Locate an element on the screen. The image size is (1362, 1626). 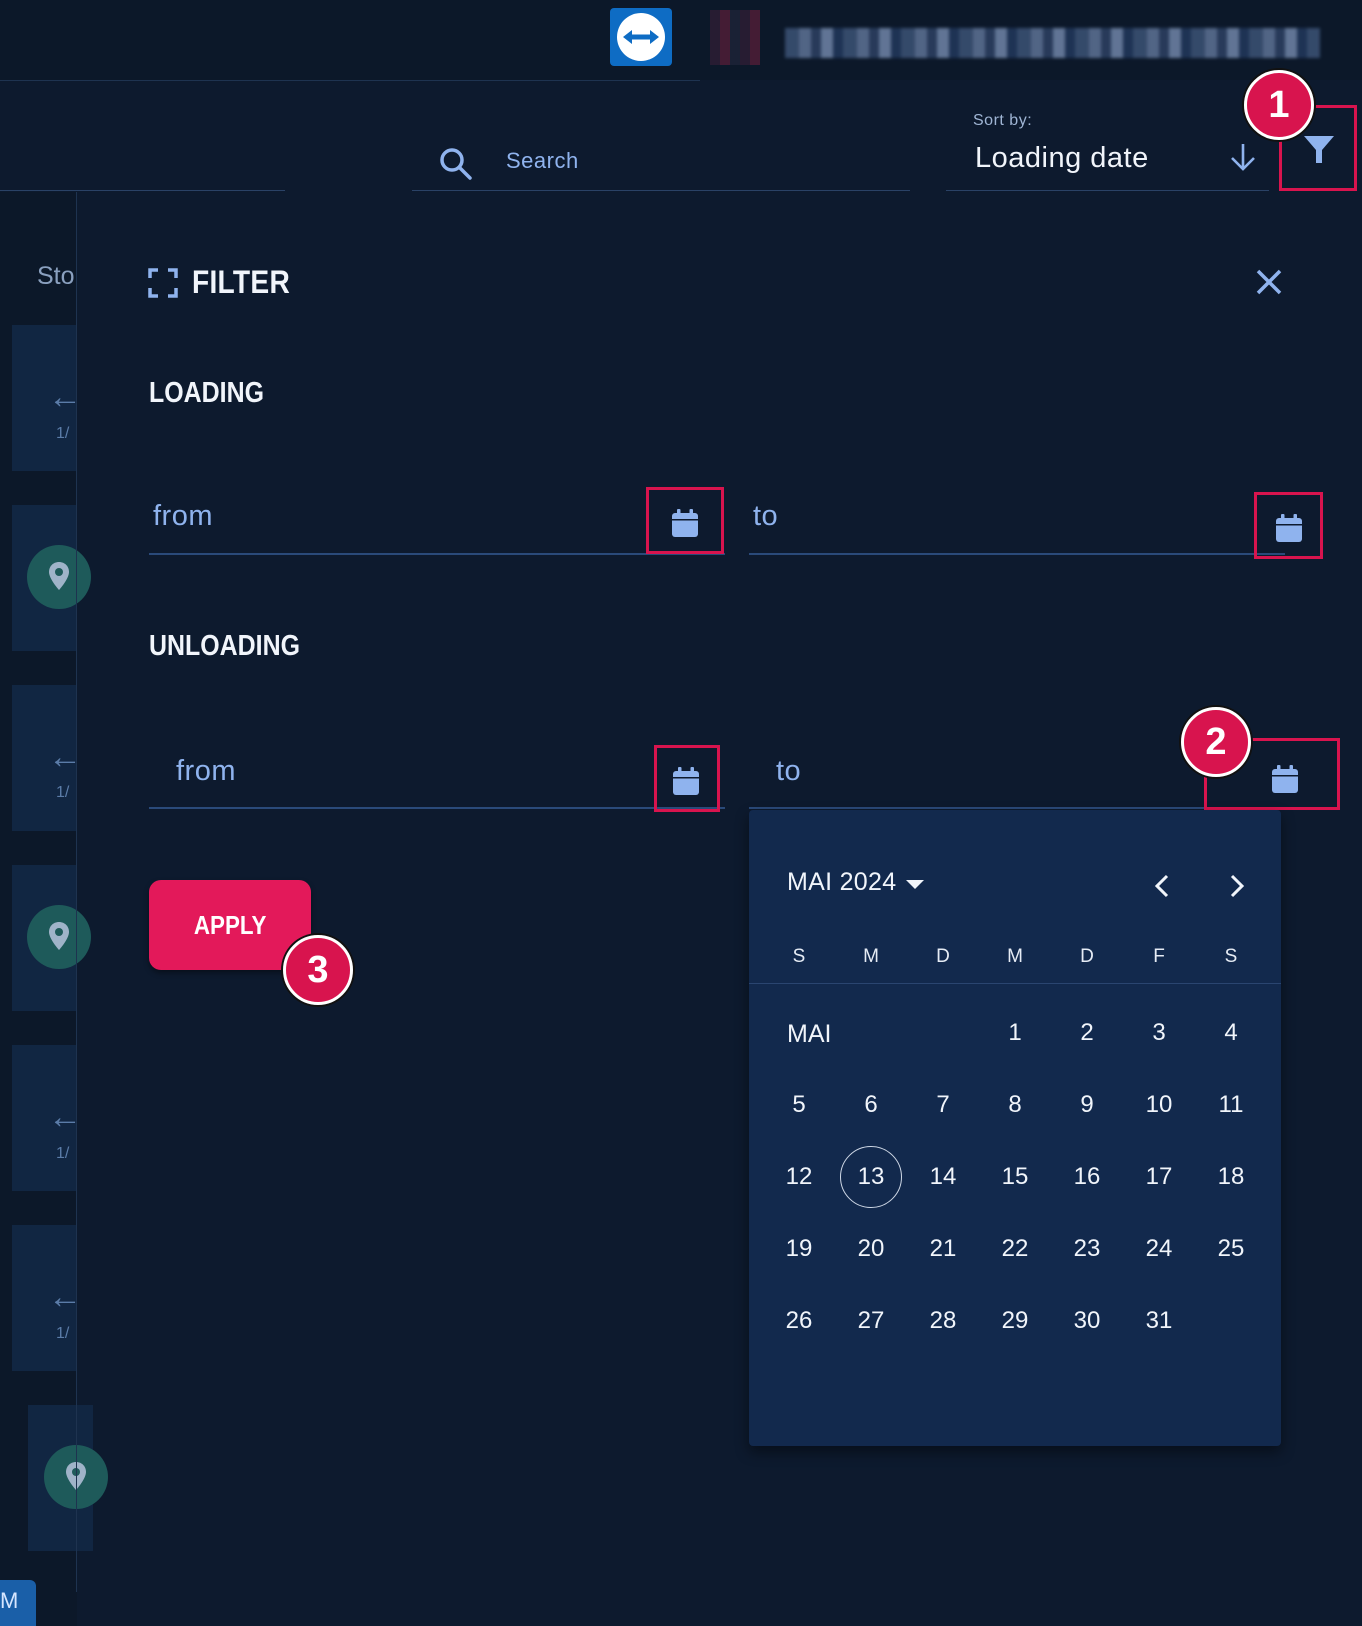
datepicker-day: 10 is located at coordinates (1159, 1105).